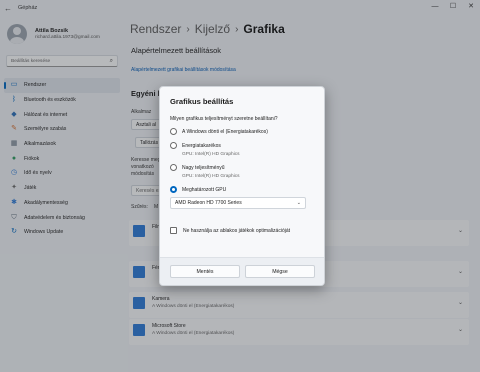 The image size is (480, 372). Describe the element at coordinates (280, 271) in the screenshot. I see `cancel-button: Mégse` at that location.